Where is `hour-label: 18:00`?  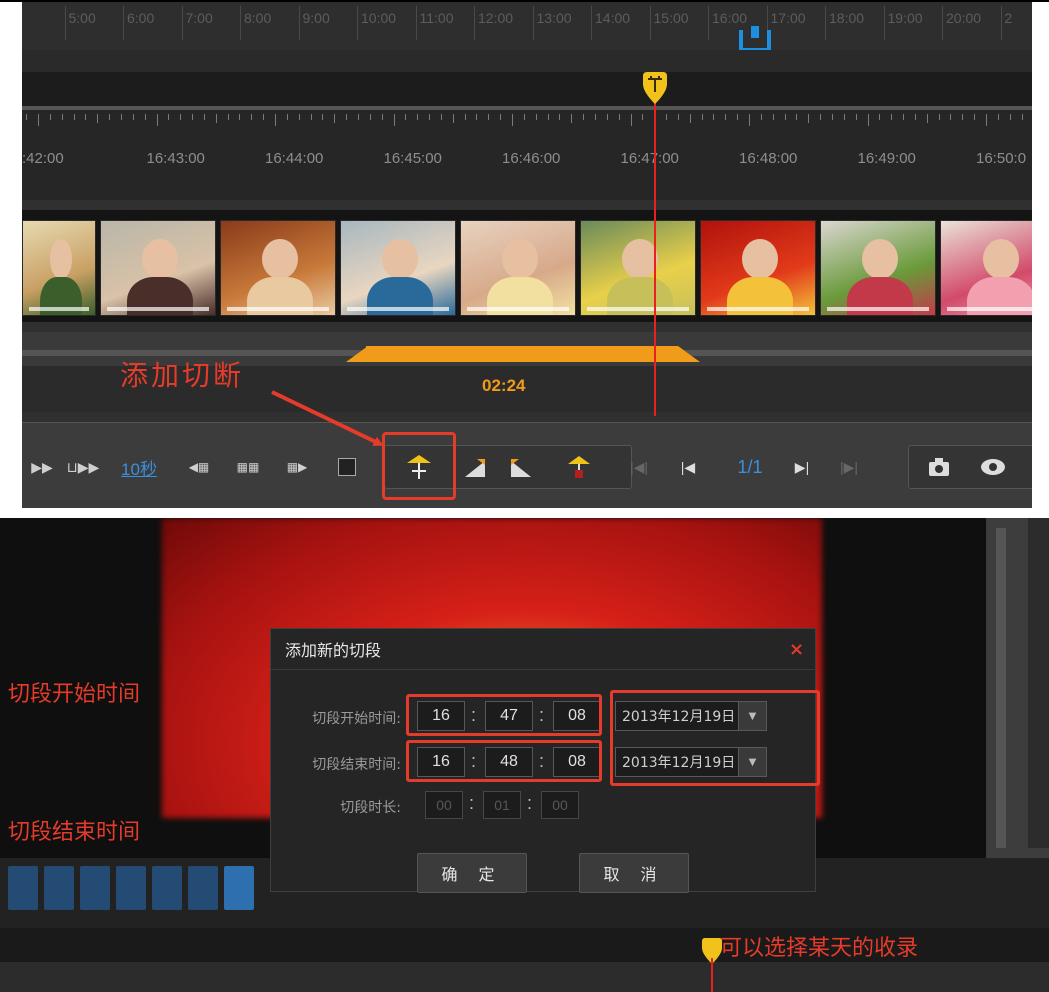
hour-label: 18:00 is located at coordinates (847, 18).